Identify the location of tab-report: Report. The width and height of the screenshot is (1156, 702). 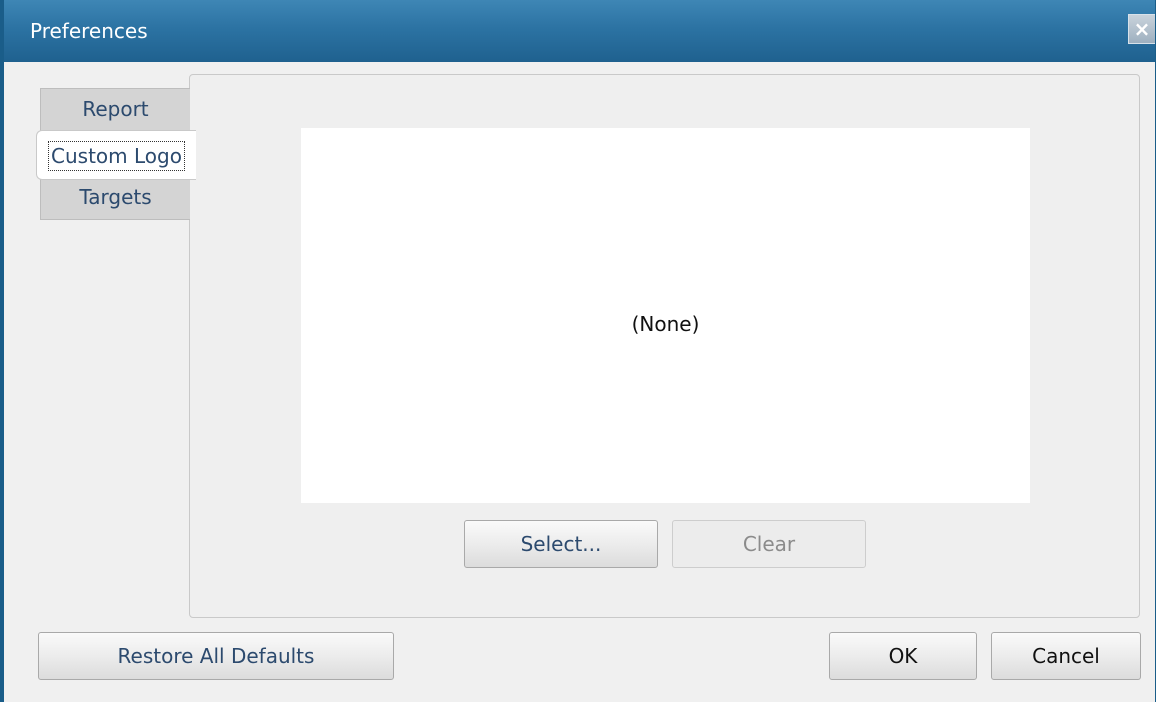
(115, 110).